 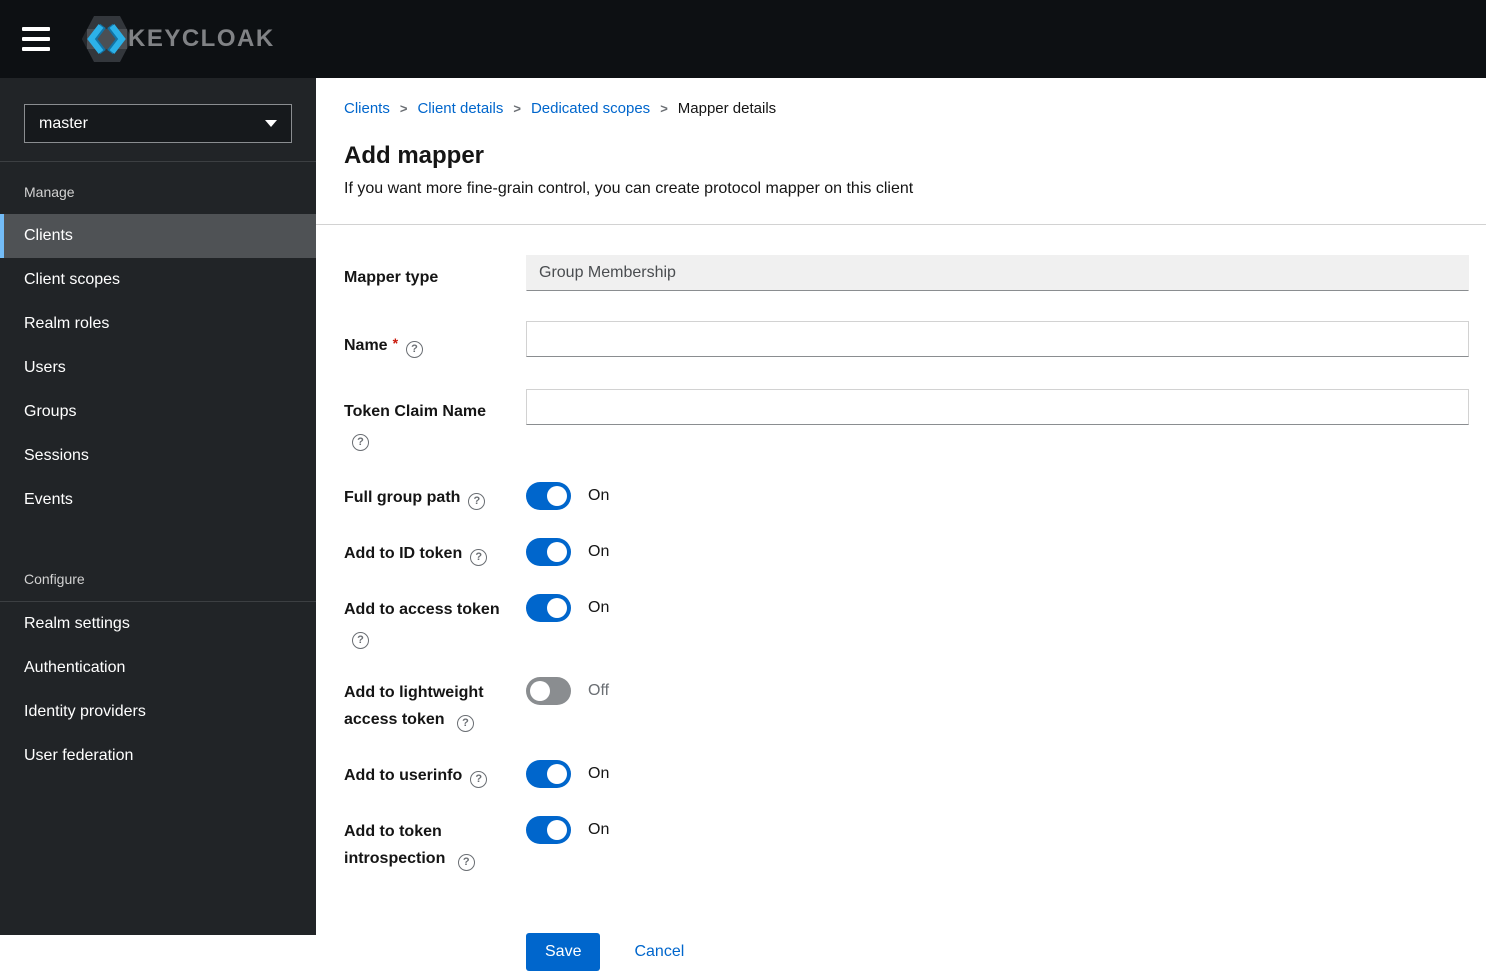 What do you see at coordinates (997, 496) in the screenshot?
I see `full-group-path-switch-cell: On` at bounding box center [997, 496].